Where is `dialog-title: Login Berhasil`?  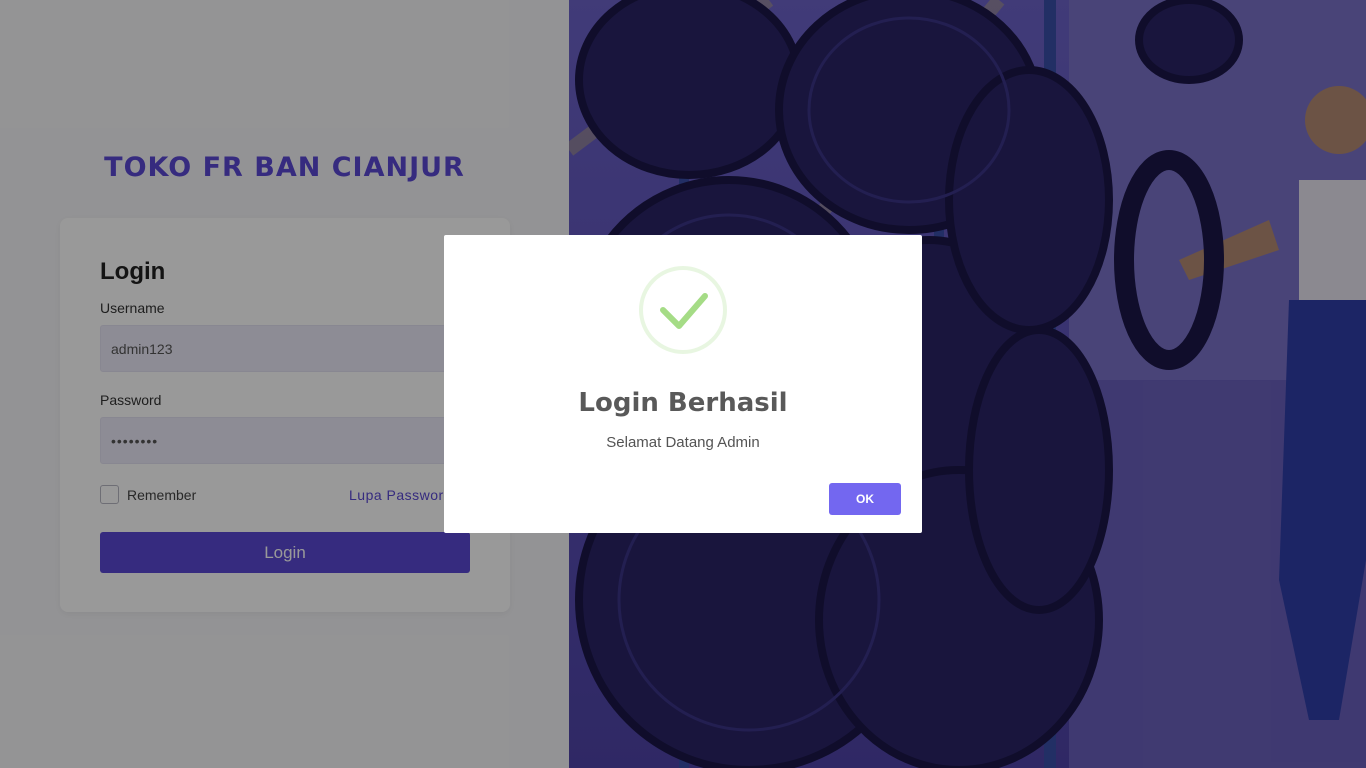
dialog-title: Login Berhasil is located at coordinates (683, 403).